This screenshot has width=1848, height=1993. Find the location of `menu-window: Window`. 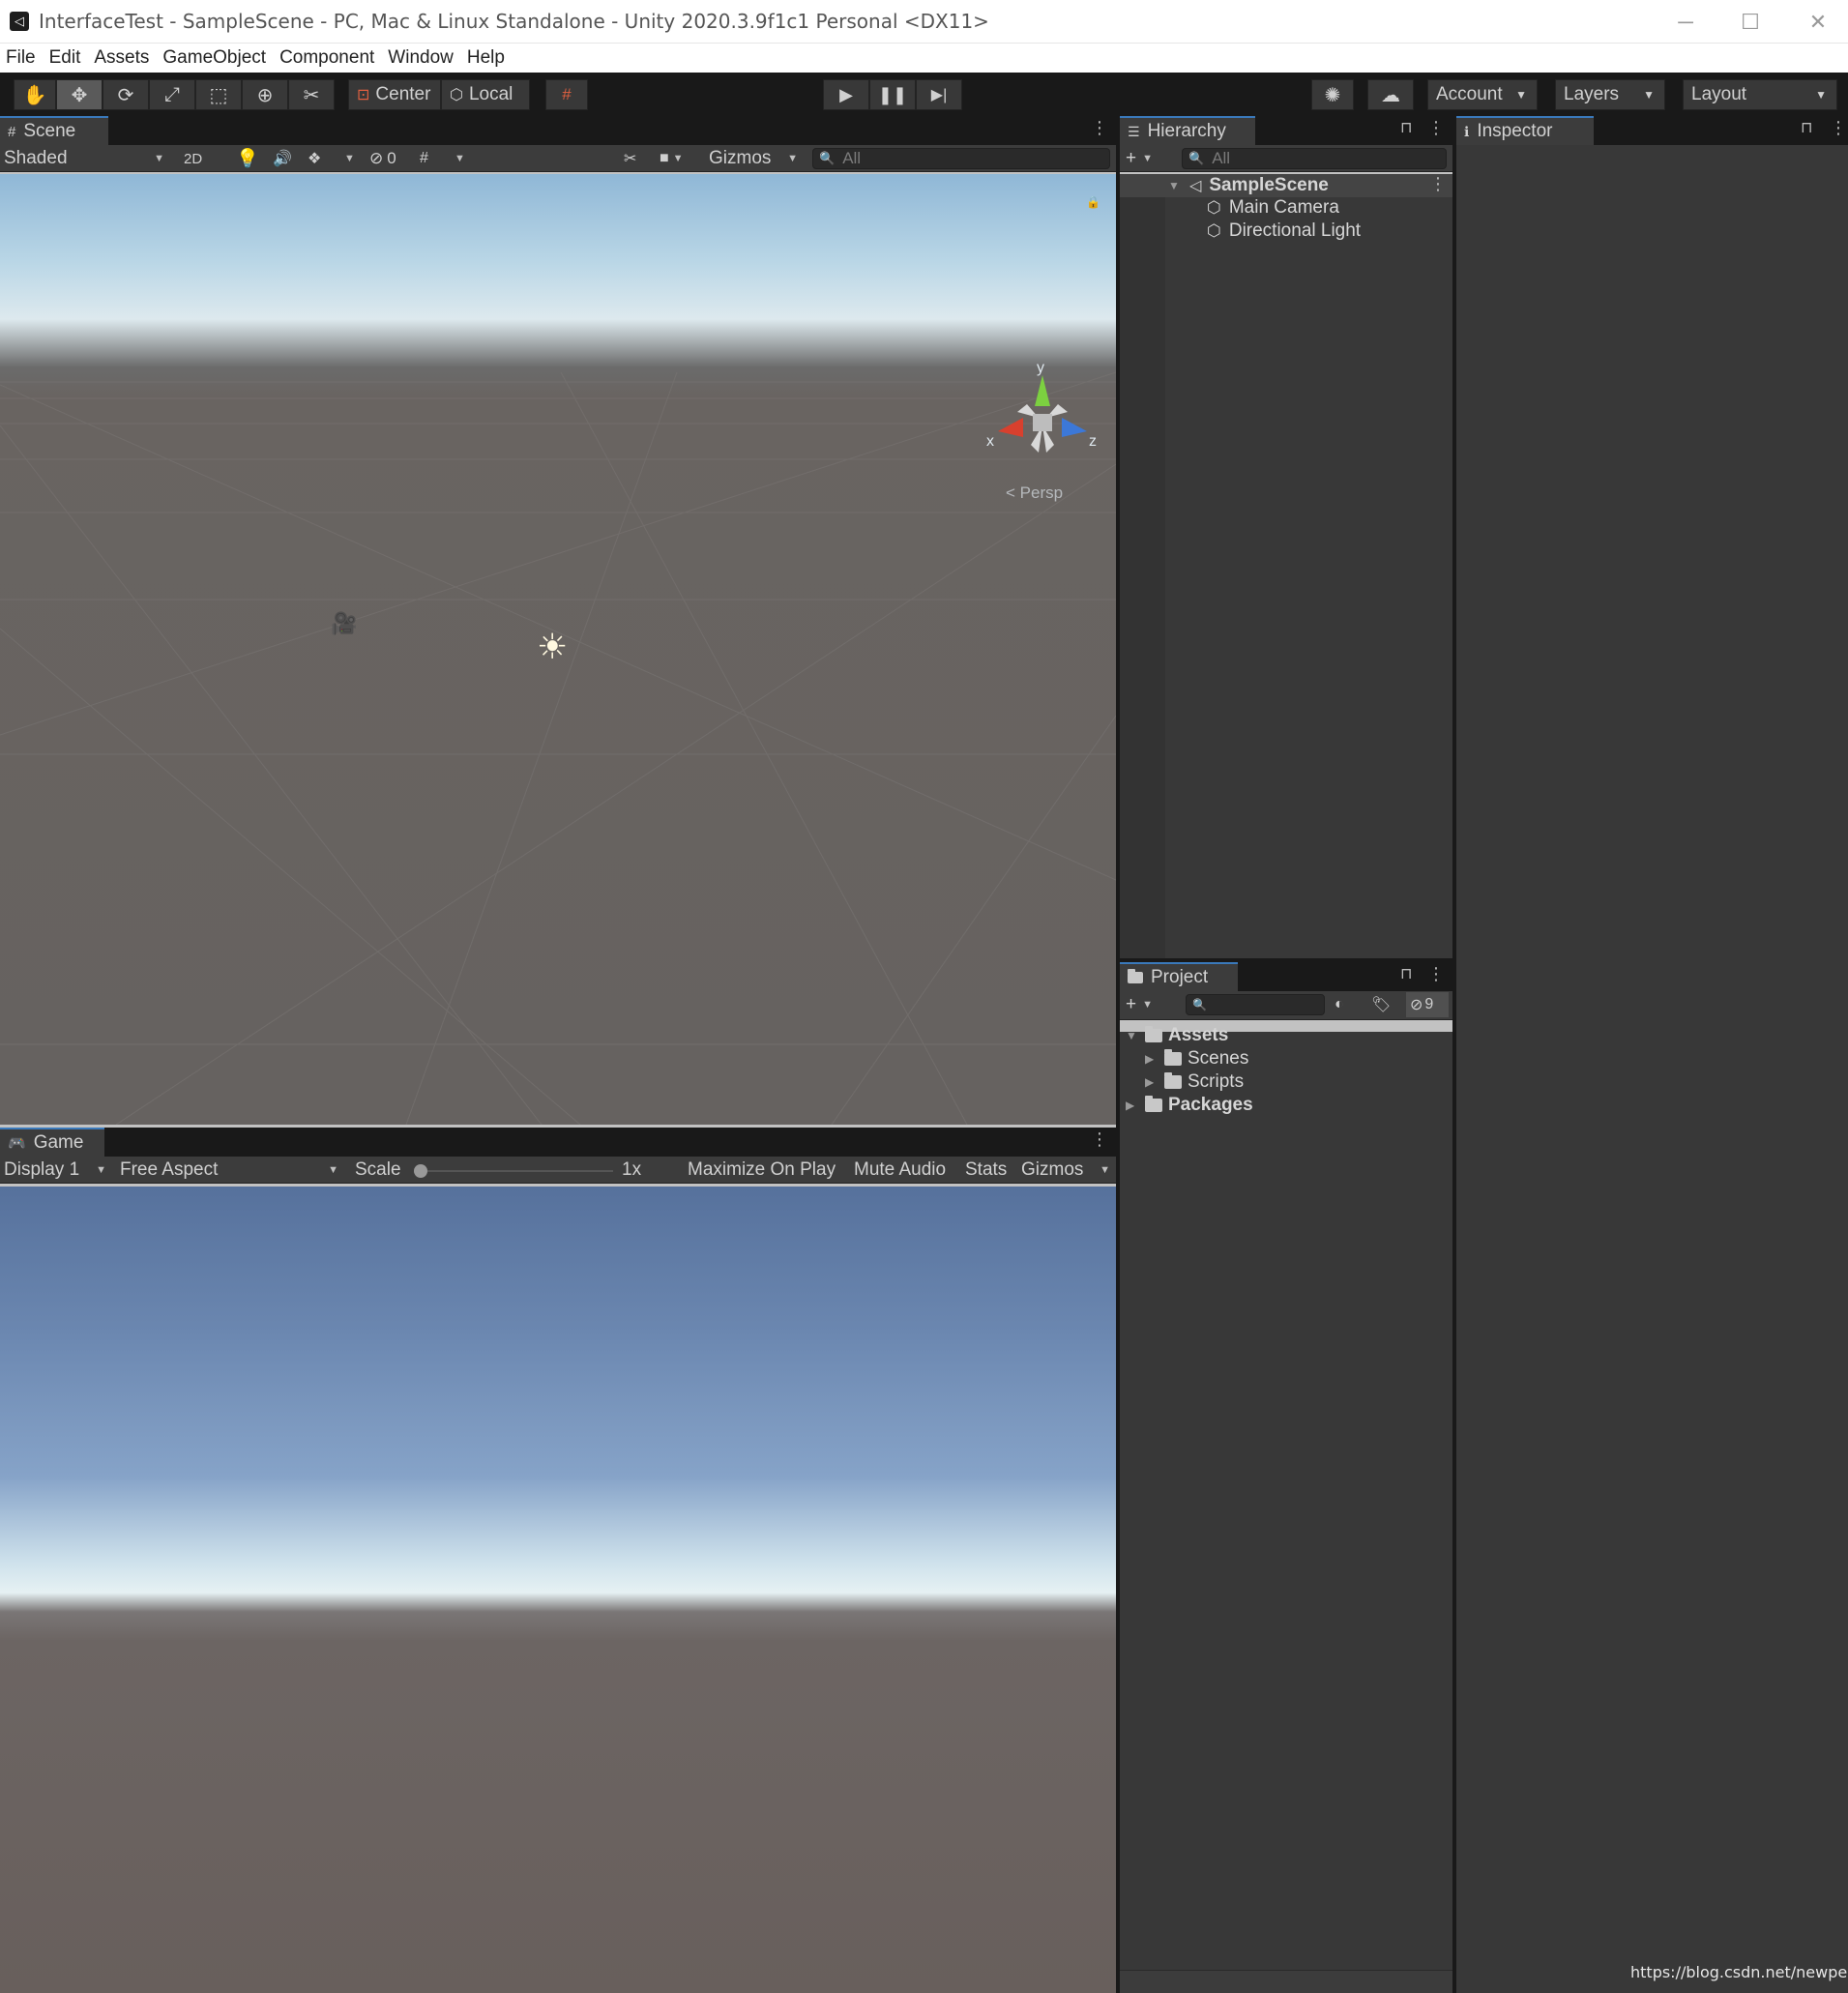

menu-window: Window is located at coordinates (422, 58).